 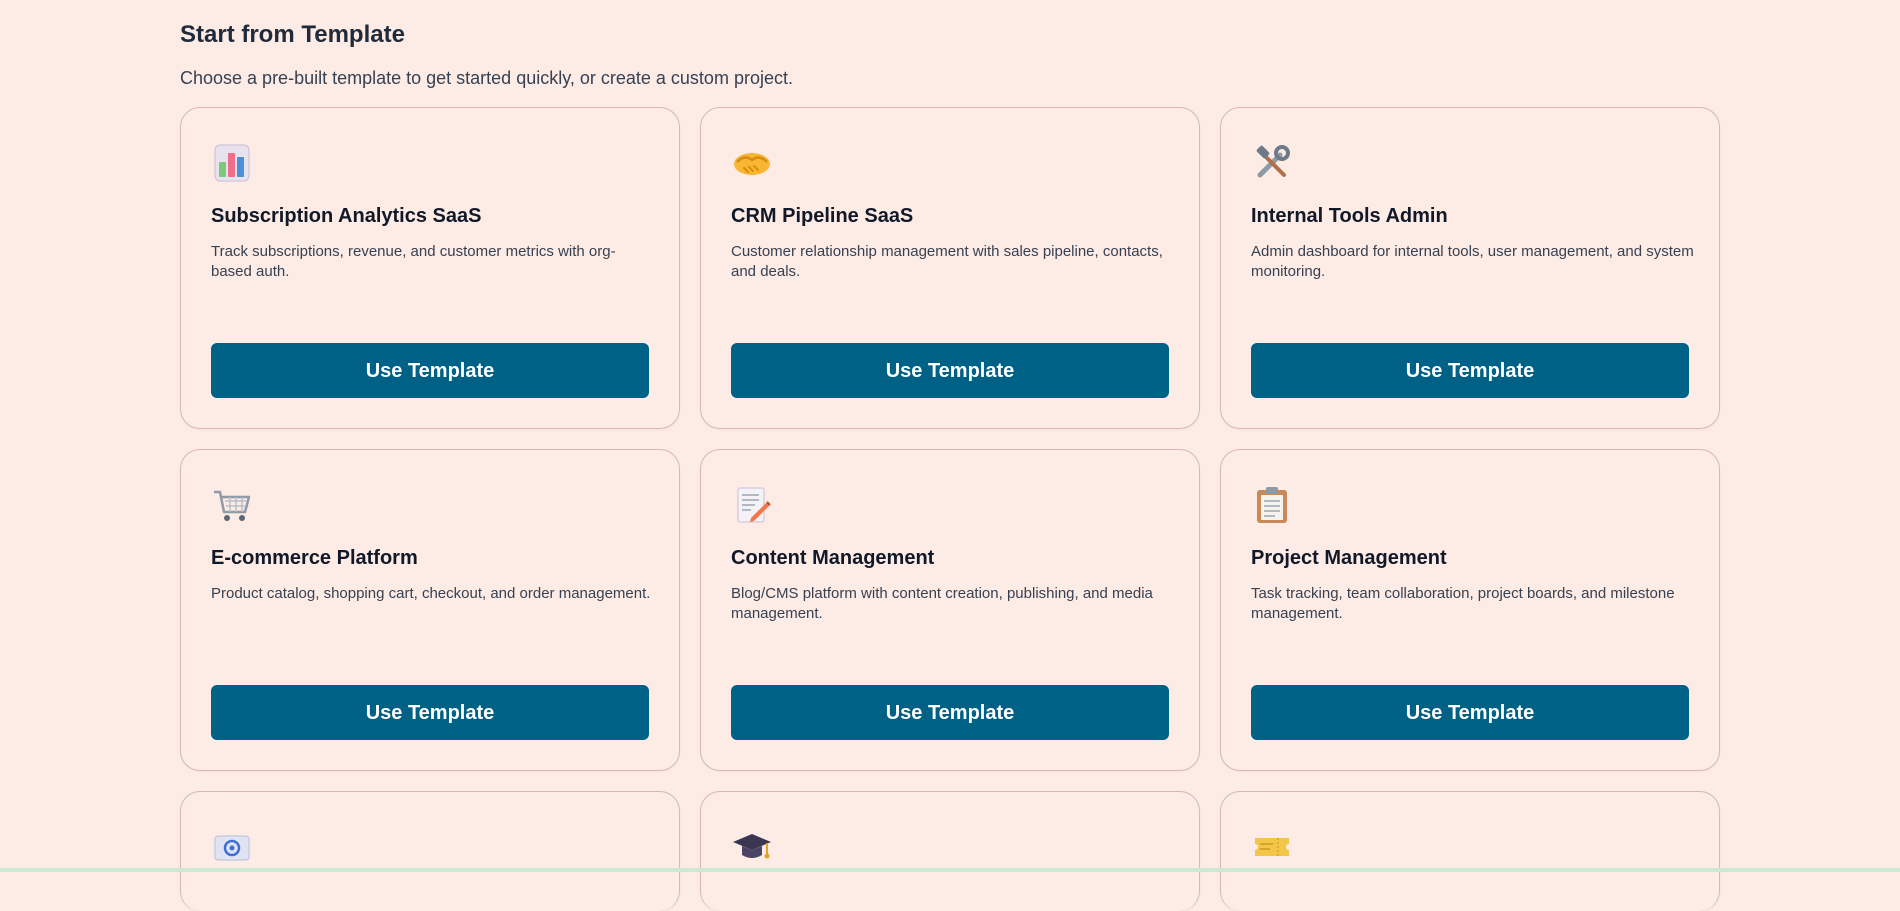 What do you see at coordinates (1272, 847) in the screenshot?
I see `ticket-icon` at bounding box center [1272, 847].